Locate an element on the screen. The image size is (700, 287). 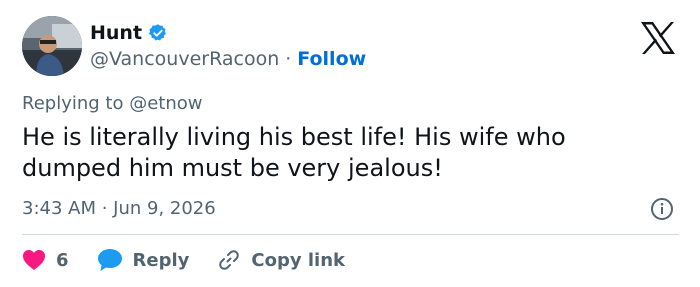
author-name-row: Hunt is located at coordinates (129, 33).